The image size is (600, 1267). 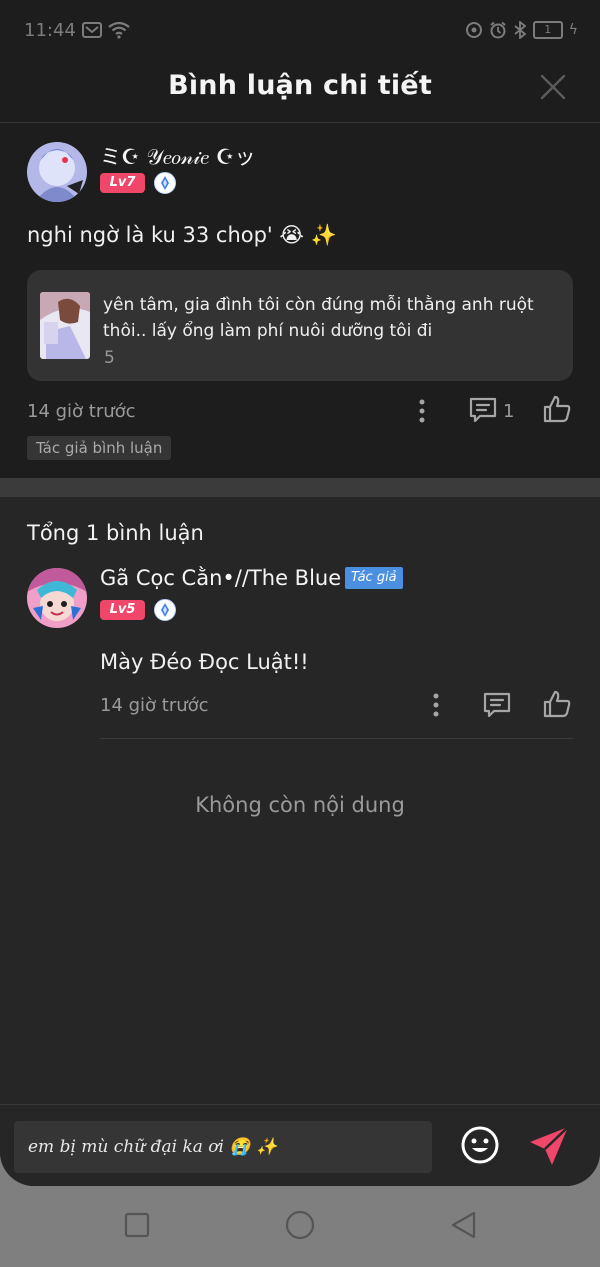 What do you see at coordinates (137, 1225) in the screenshot?
I see `recent-apps-icon` at bounding box center [137, 1225].